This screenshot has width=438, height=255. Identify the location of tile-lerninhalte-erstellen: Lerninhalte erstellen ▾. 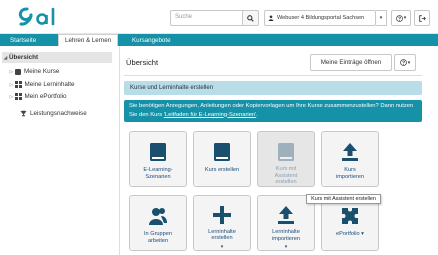
(222, 223).